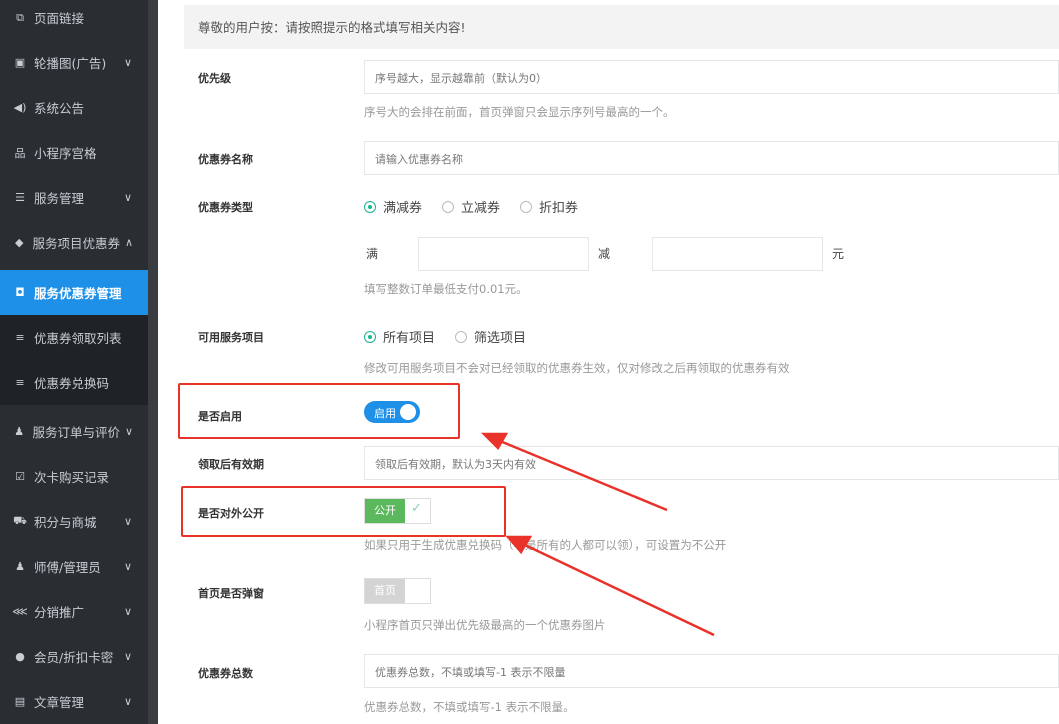 This screenshot has height=724, width=1059. Describe the element at coordinates (519, 545) in the screenshot. I see `arrow-head-public` at that location.